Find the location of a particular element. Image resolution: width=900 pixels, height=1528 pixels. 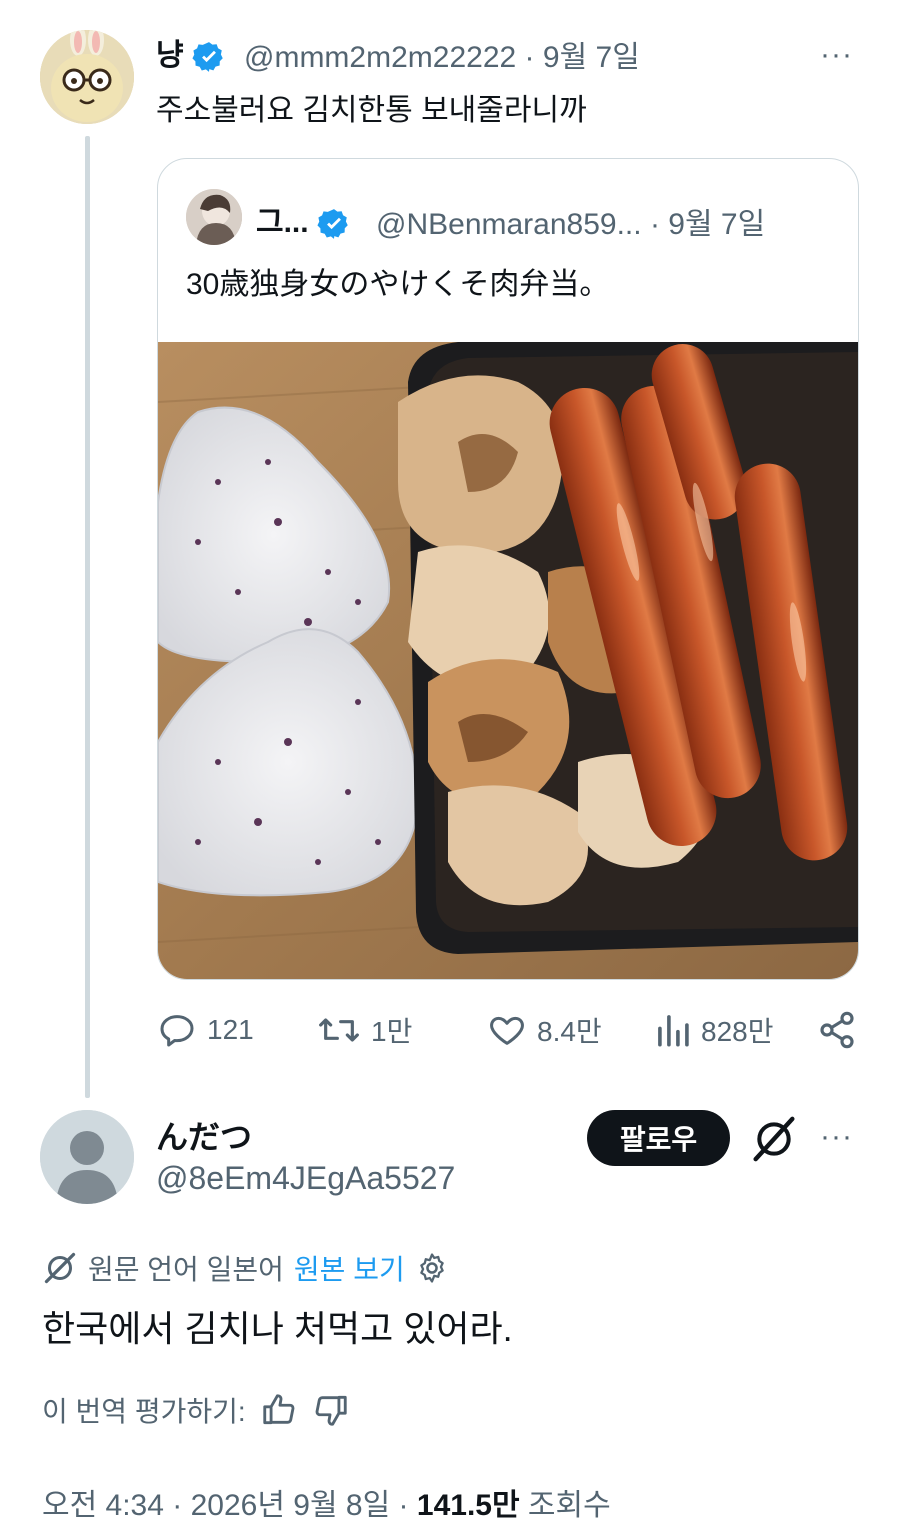

retweet-count: 1만 is located at coordinates (392, 1031).